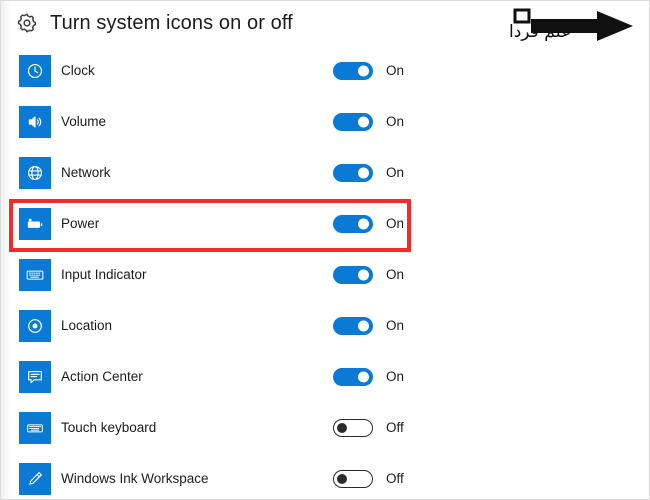 Image resolution: width=650 pixels, height=500 pixels. Describe the element at coordinates (87, 325) in the screenshot. I see `list-item-label: Location` at that location.